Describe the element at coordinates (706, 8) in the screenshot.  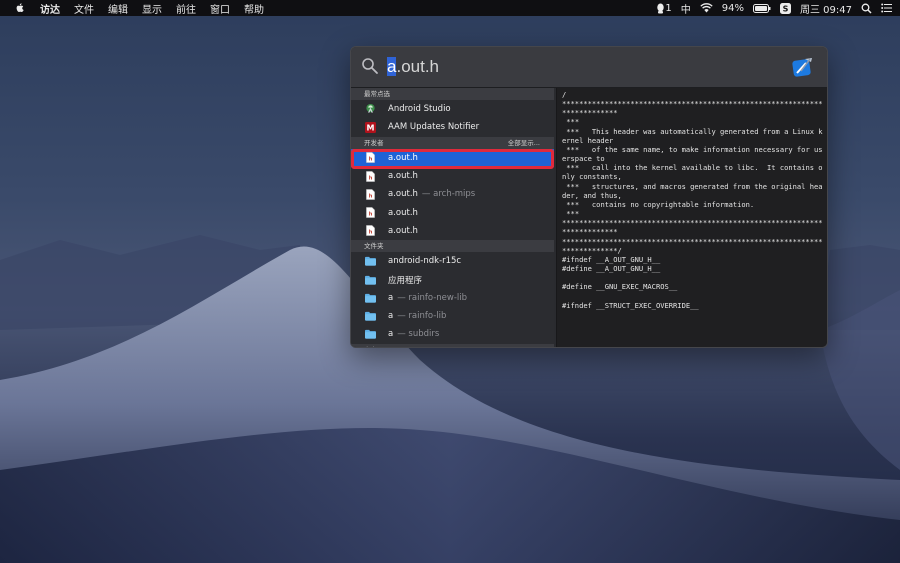
I see `wifi-icon` at that location.